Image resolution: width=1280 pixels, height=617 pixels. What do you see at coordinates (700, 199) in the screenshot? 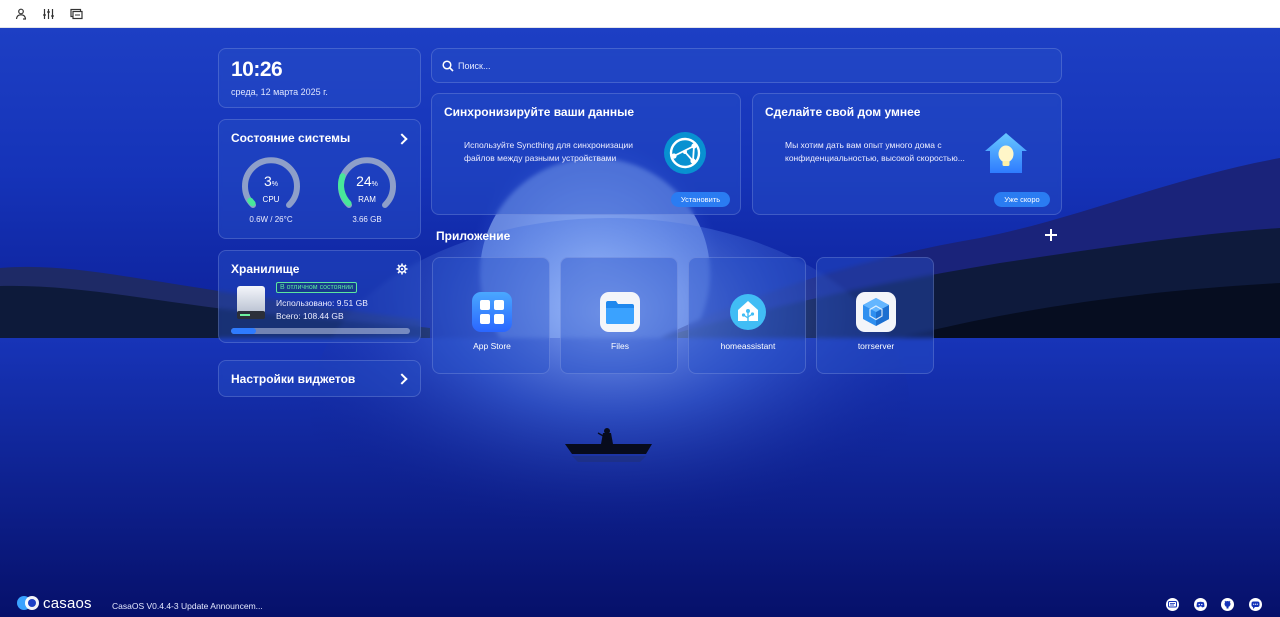
I see `install-syncthing-button: Установить` at bounding box center [700, 199].